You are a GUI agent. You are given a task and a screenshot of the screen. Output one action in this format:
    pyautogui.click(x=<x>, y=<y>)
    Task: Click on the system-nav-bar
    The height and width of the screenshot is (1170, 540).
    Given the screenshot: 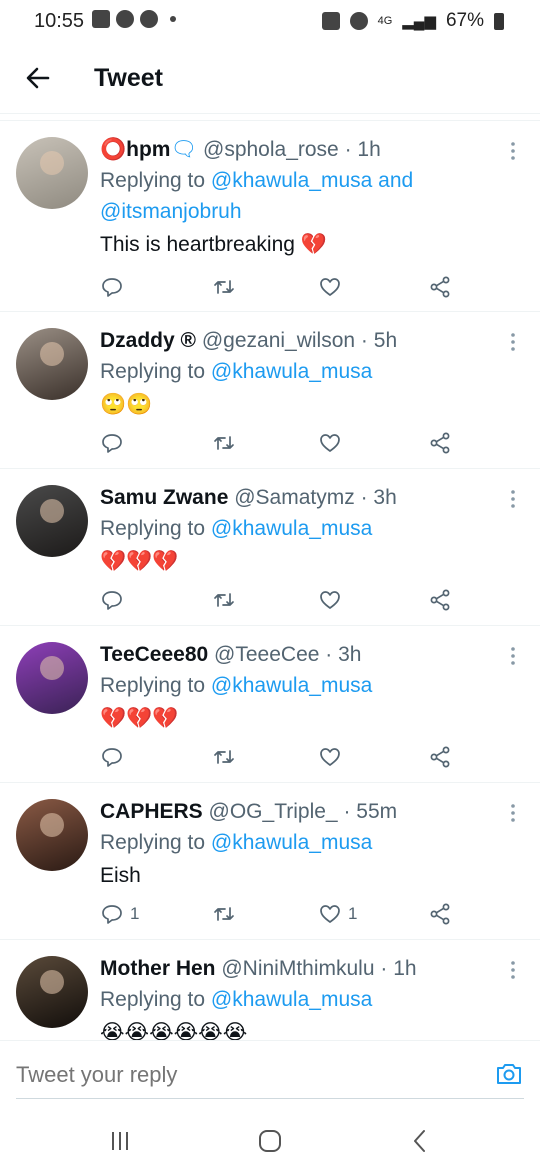 What is the action you would take?
    pyautogui.click(x=270, y=1138)
    